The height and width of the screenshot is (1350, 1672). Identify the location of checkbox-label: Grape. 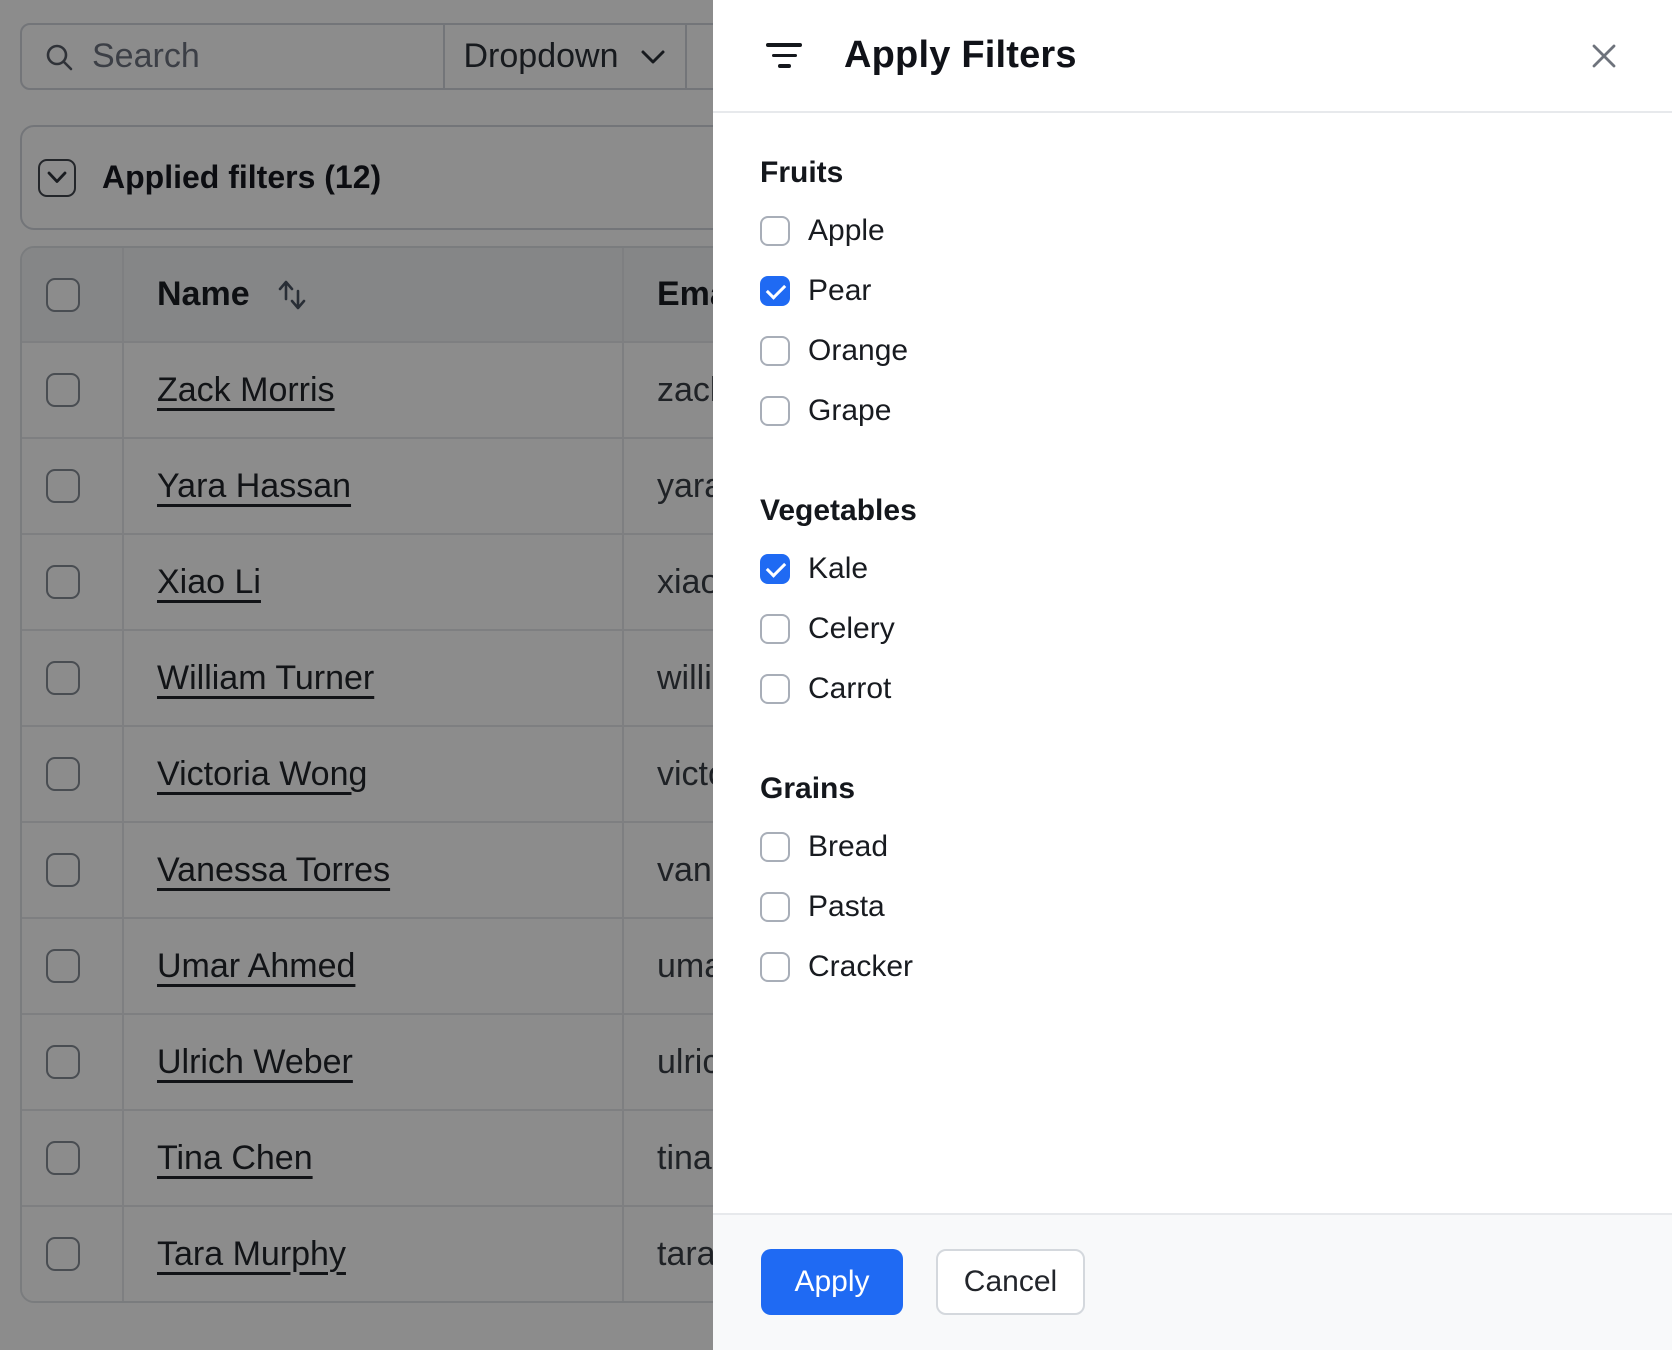
(850, 410).